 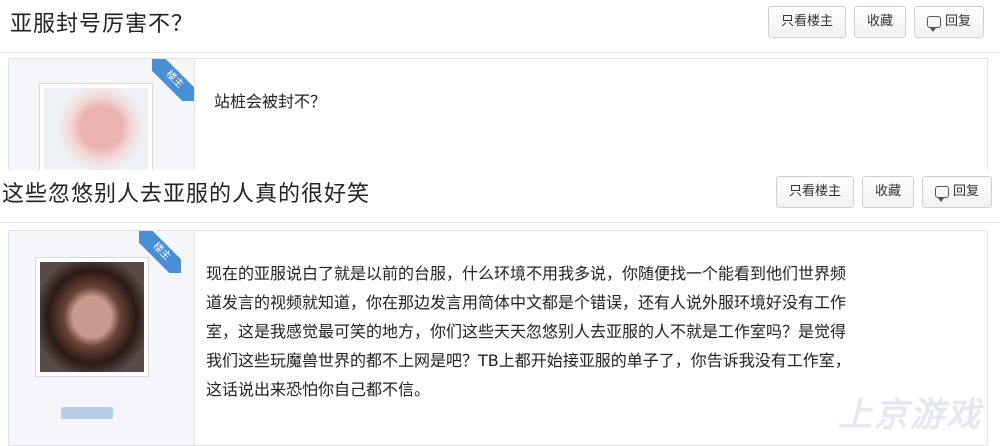 I want to click on thread-1-title: 亚服封号厉害不？, so click(x=102, y=24).